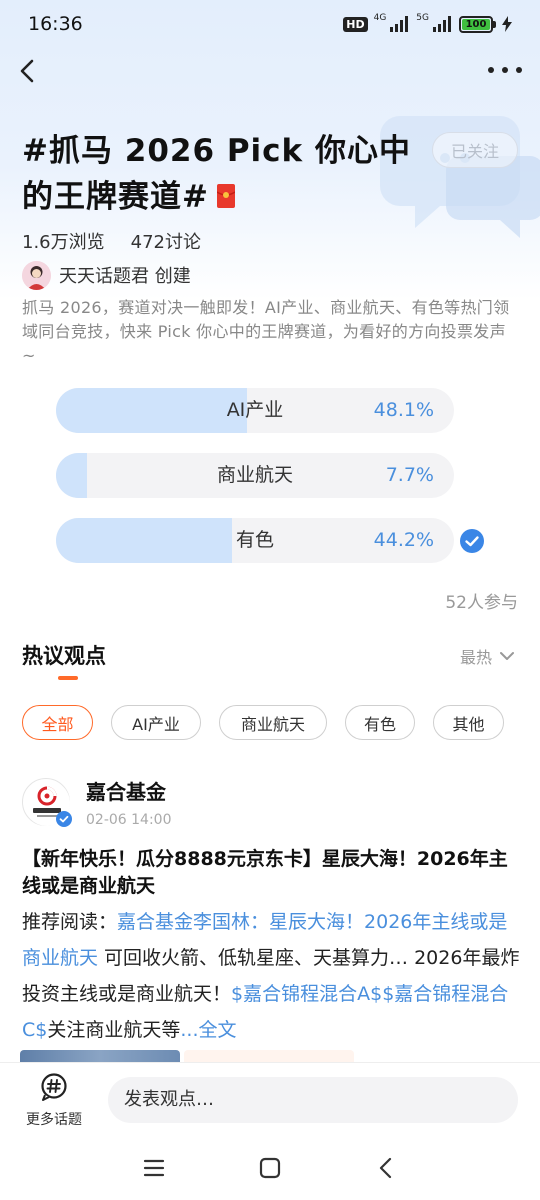 This screenshot has width=540, height=1200. Describe the element at coordinates (270, 71) in the screenshot. I see `nav-bar` at that location.